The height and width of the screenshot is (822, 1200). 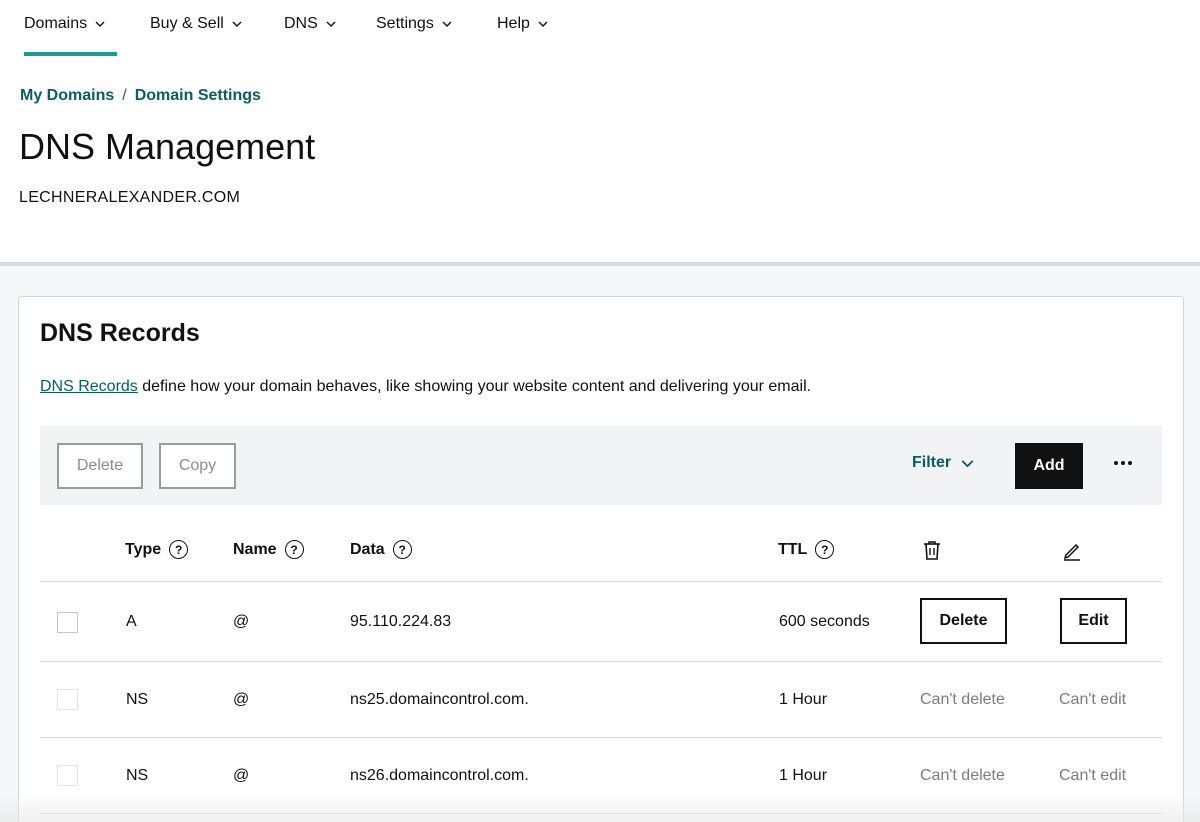 What do you see at coordinates (824, 621) in the screenshot?
I see `record-ttl: 600 seconds` at bounding box center [824, 621].